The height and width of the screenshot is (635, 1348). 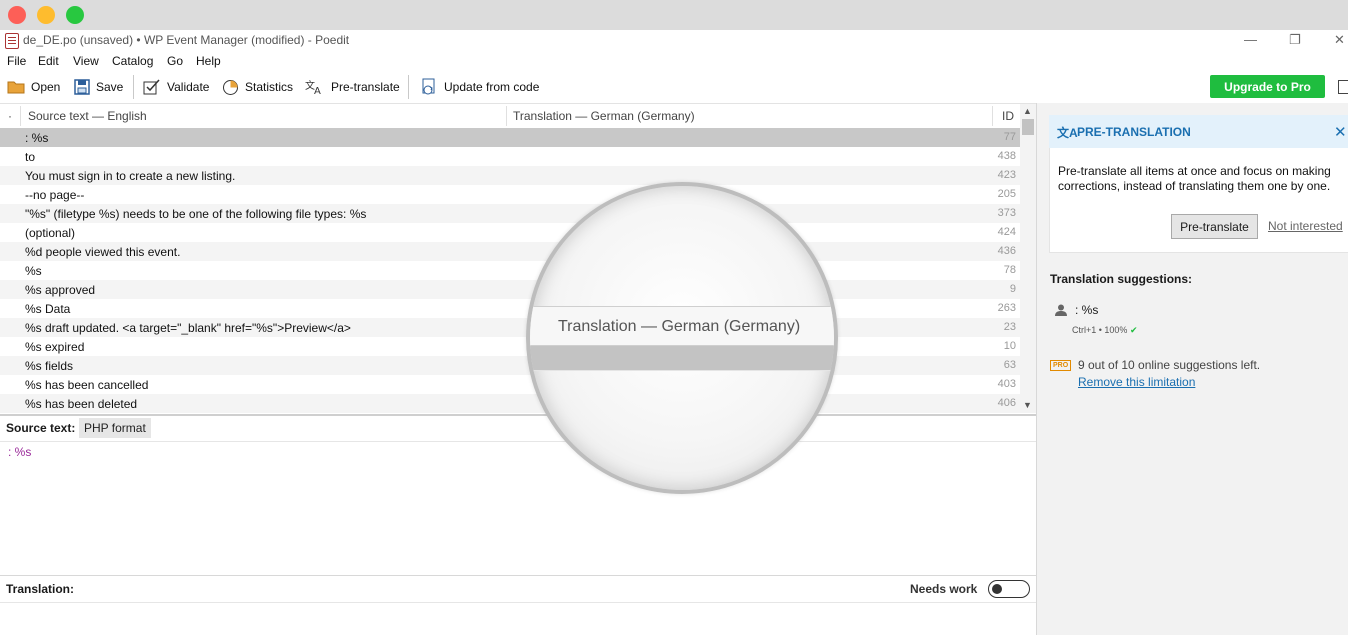 I want to click on suggestion-meta: Ctrl+1 • 100% ✔, so click(x=1105, y=330).